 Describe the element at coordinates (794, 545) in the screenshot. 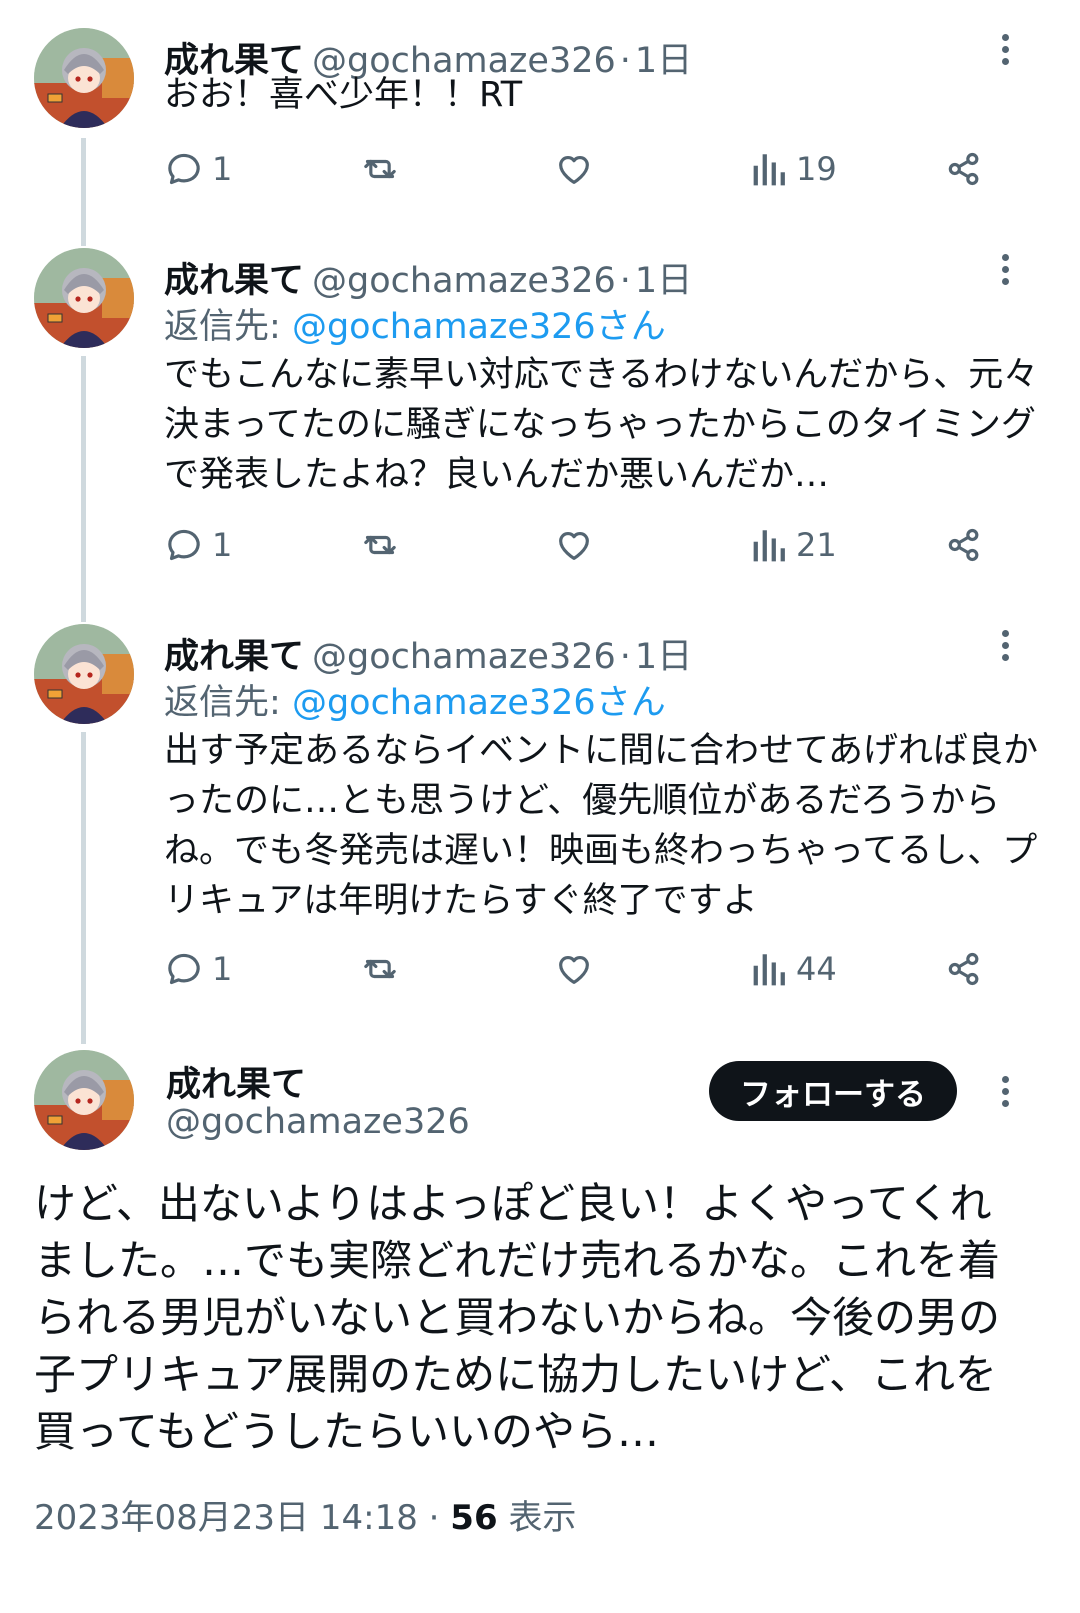

I see `views-button: 21` at that location.